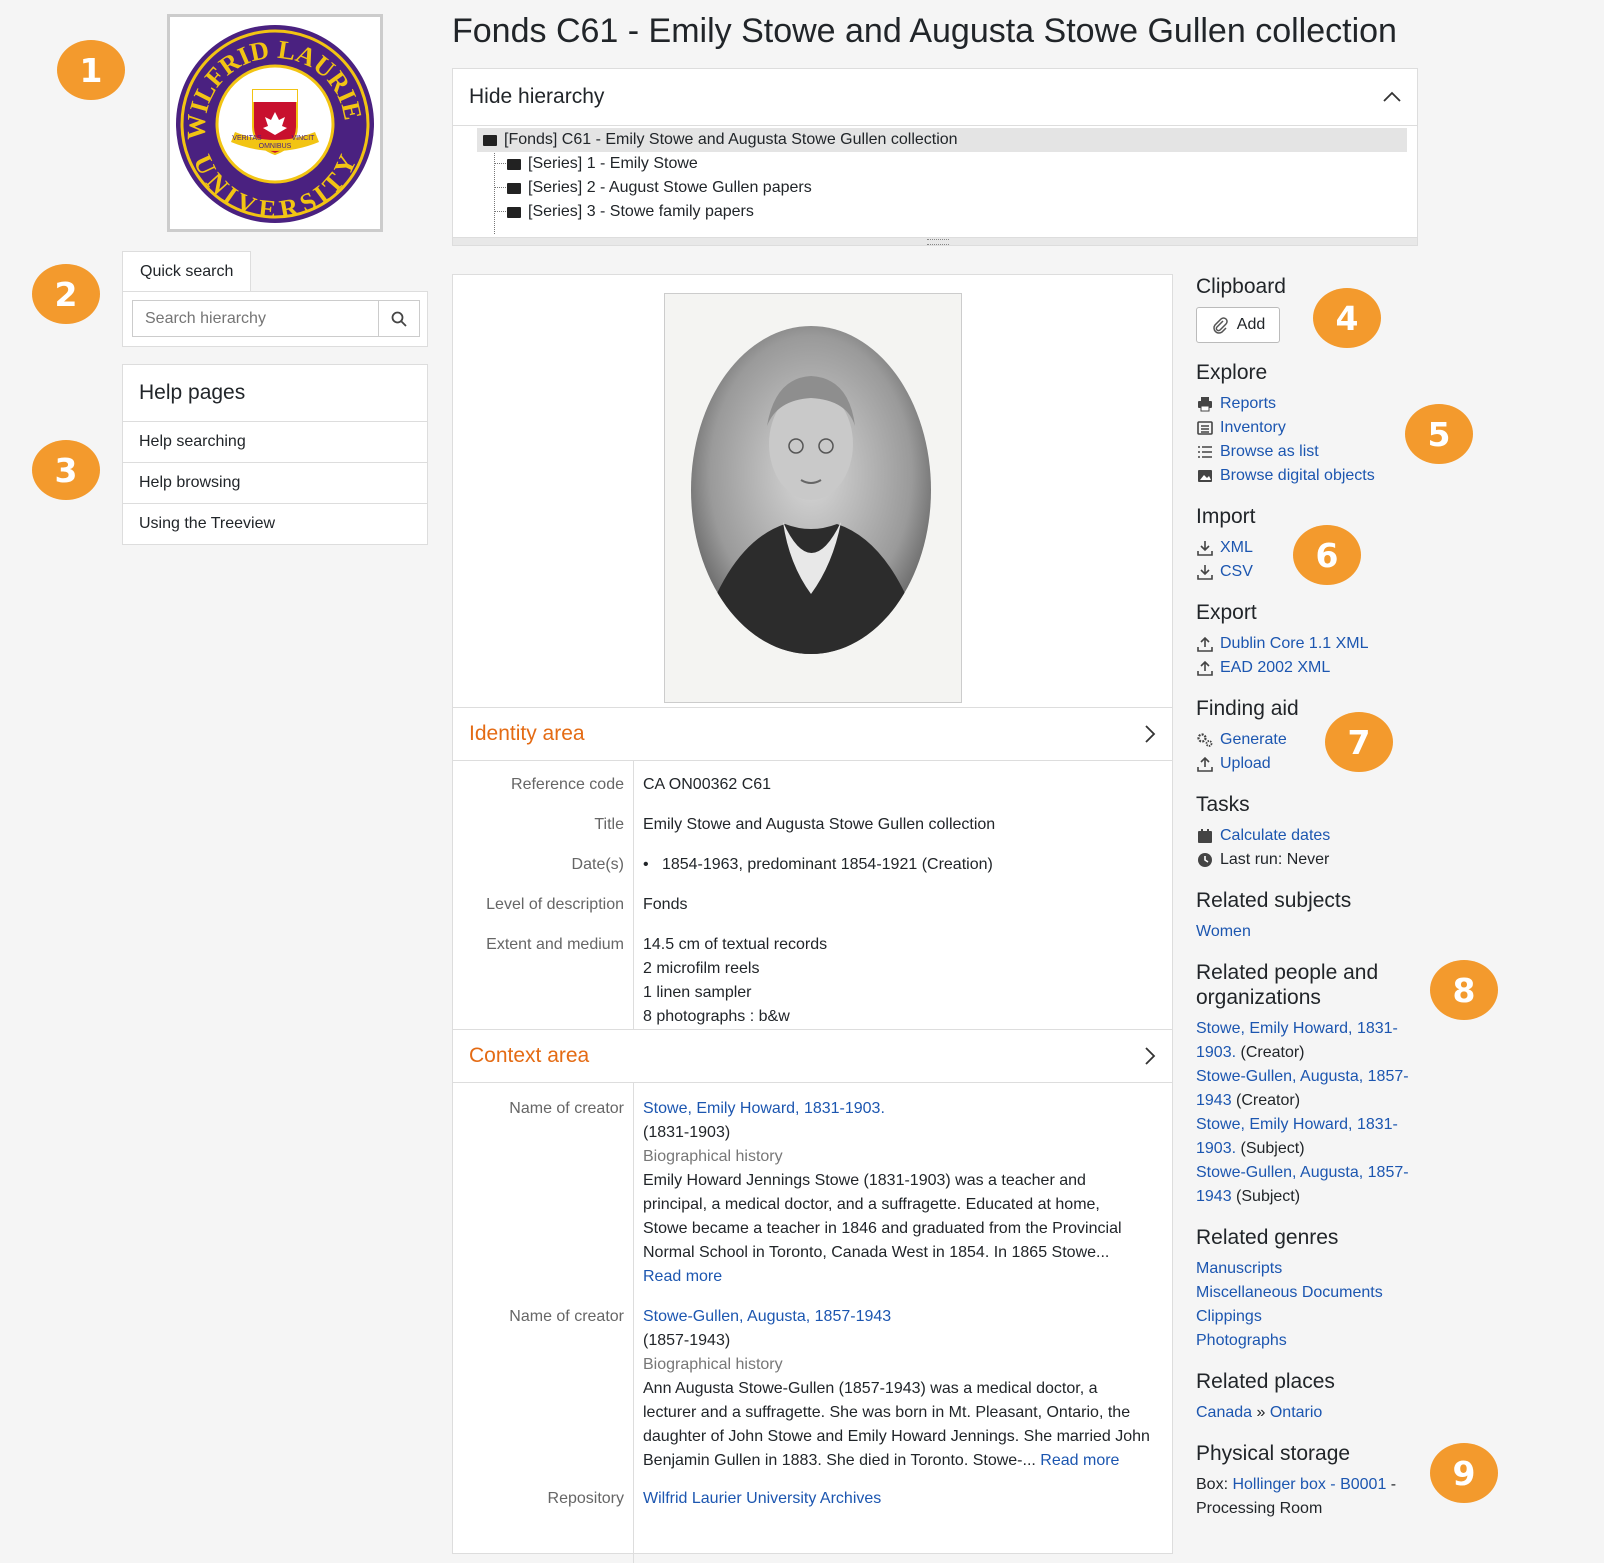 This screenshot has height=1563, width=1604. Describe the element at coordinates (1274, 900) in the screenshot. I see `related-subjects-heading: Related subjects` at that location.